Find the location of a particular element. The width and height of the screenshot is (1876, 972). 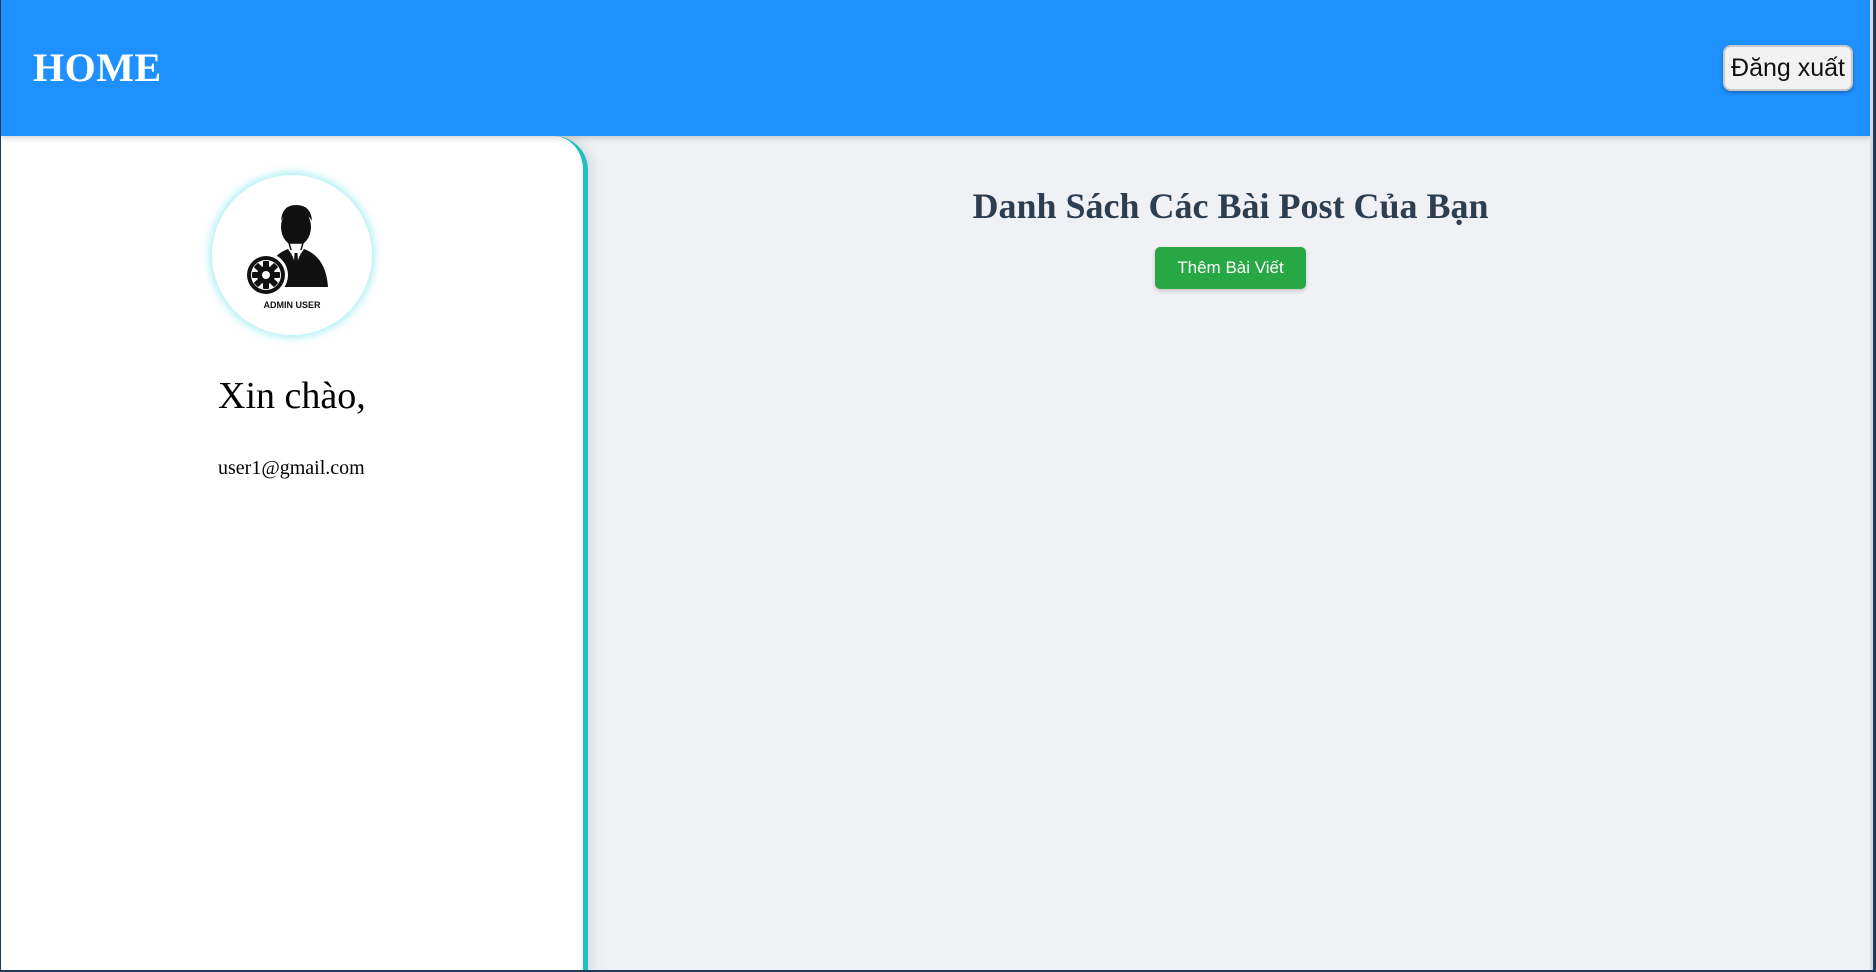

window-edge is located at coordinates (1871, 485).